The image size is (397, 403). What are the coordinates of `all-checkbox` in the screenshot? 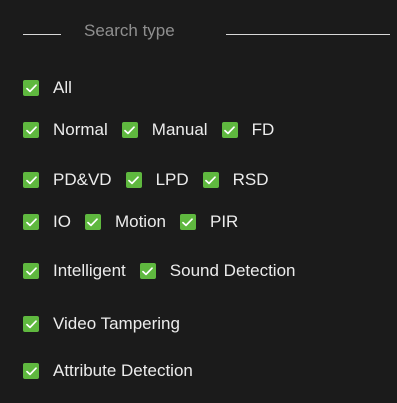 It's located at (31, 88).